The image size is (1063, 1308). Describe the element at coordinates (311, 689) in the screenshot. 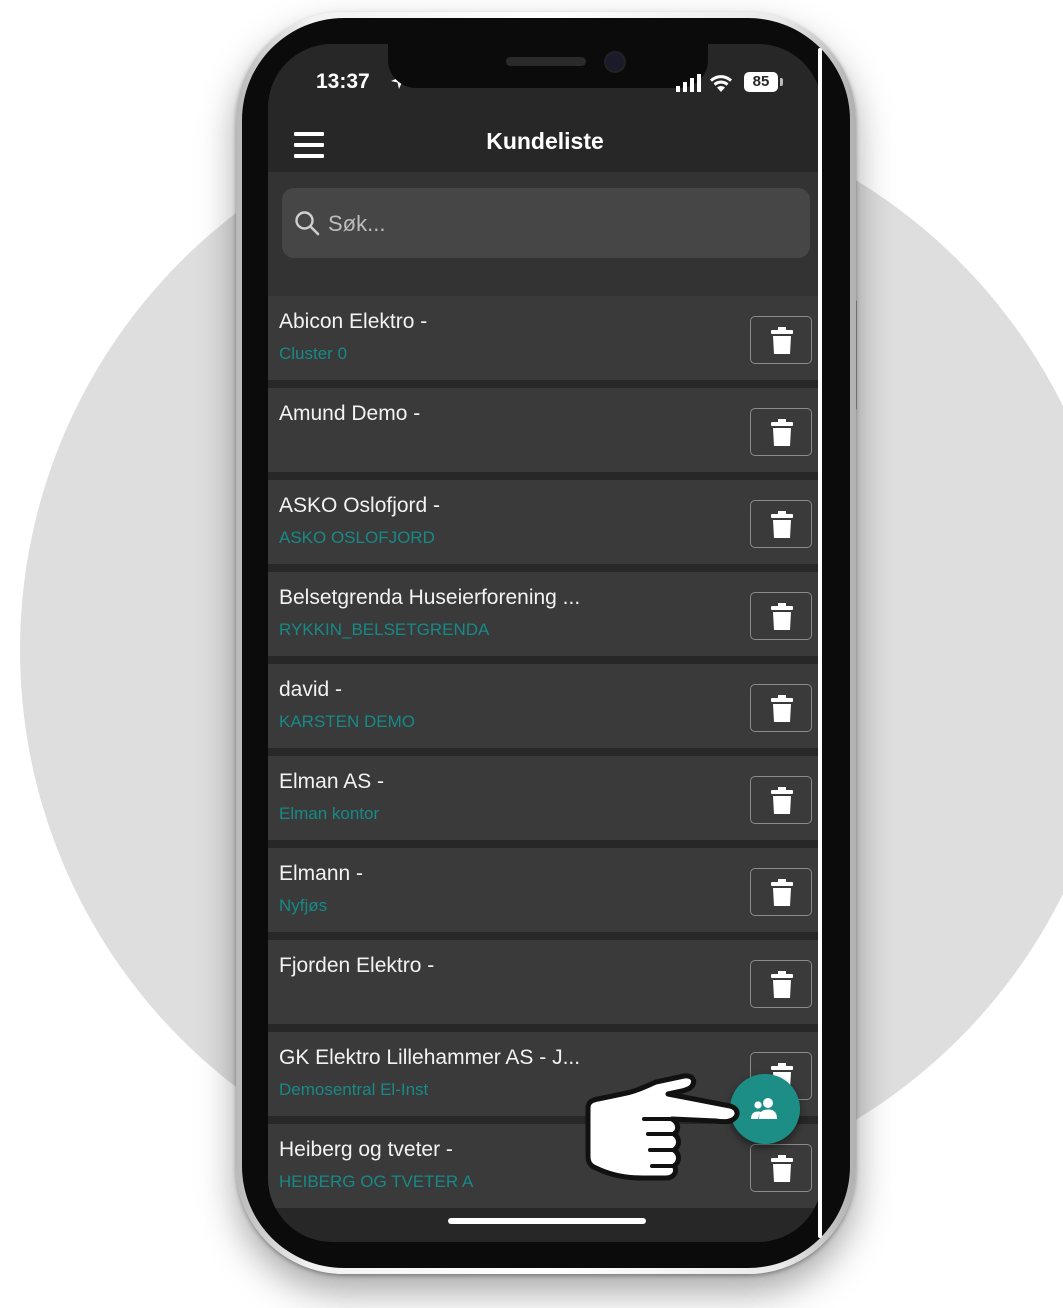

I see `customer-name: david -` at that location.